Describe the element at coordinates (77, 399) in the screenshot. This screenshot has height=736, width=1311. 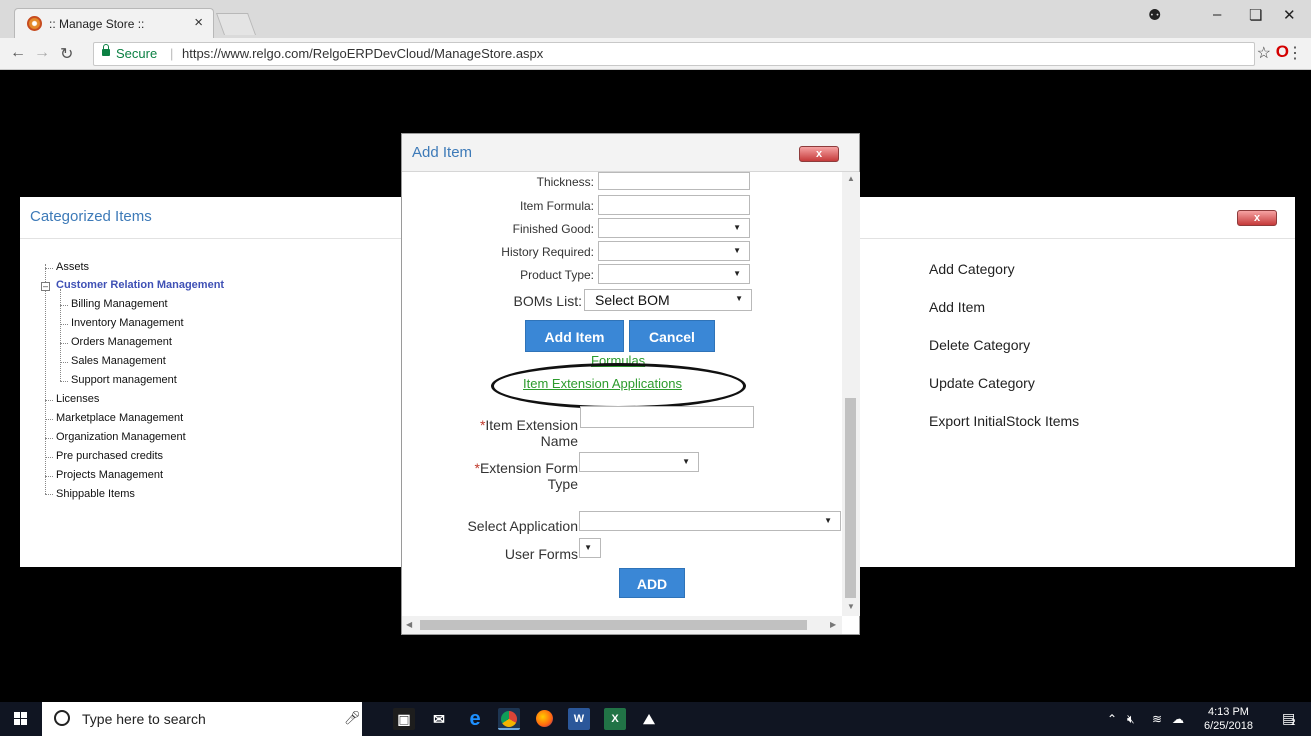
I see `tree-item-licenses: Licenses` at that location.